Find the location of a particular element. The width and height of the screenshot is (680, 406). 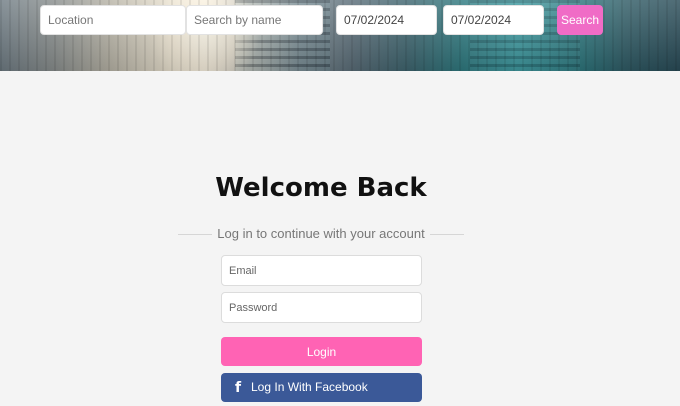

check-in-date-input is located at coordinates (386, 20).